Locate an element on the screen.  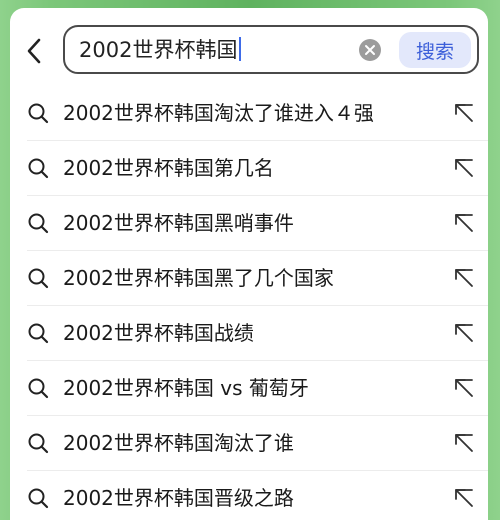
suggestion-item: 2002世界杯韩国战绩 is located at coordinates (249, 333).